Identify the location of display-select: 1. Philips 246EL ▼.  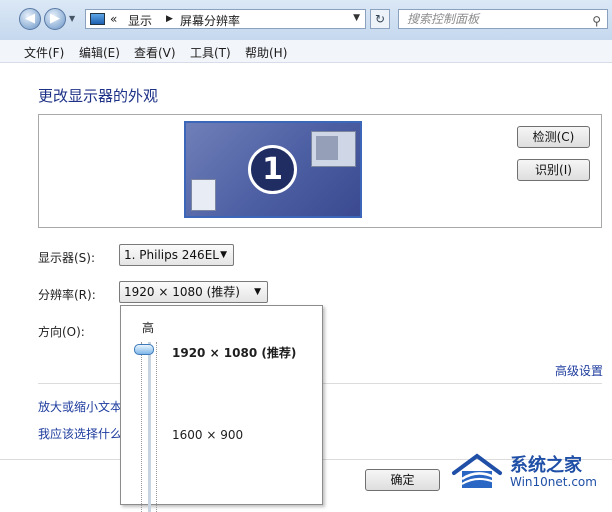
(176, 255).